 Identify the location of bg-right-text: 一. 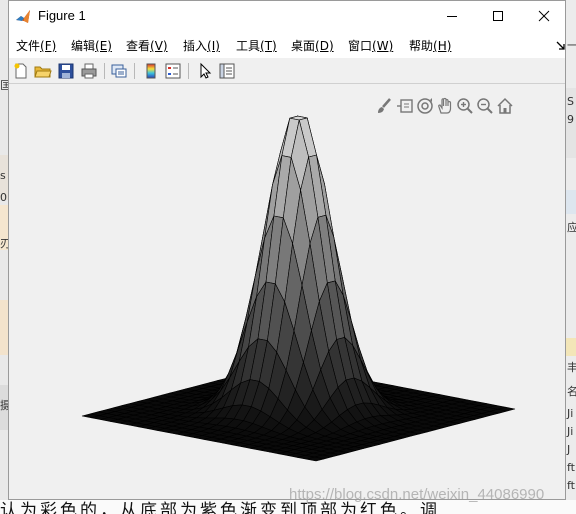
(571, 45).